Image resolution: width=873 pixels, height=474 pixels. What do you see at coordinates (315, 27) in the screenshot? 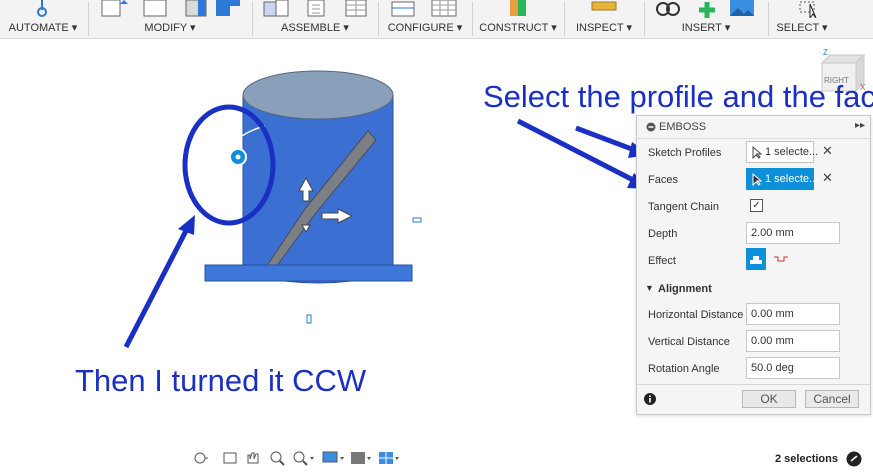
I see `assemble-menu: ASSEMBLE ▾` at bounding box center [315, 27].